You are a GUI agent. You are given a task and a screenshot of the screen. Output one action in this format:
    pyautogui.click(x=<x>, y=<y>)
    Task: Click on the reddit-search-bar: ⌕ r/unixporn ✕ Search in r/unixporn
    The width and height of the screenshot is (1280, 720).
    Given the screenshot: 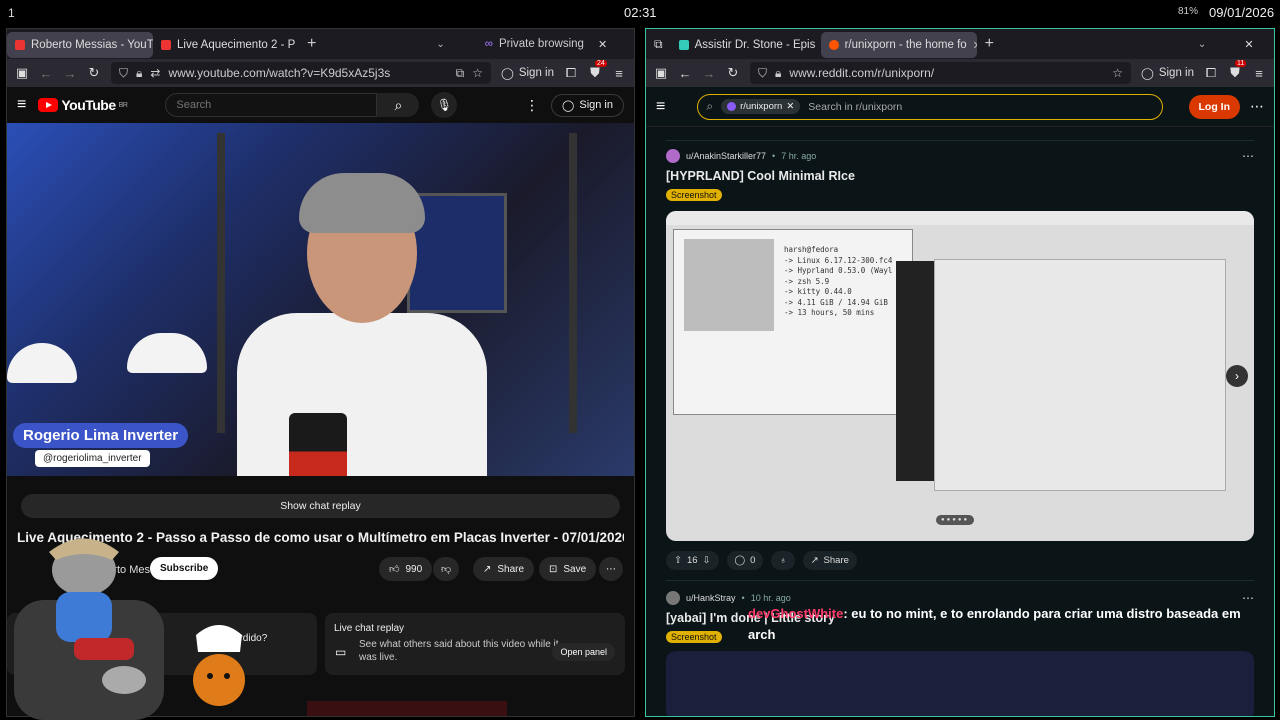 What is the action you would take?
    pyautogui.click(x=930, y=106)
    